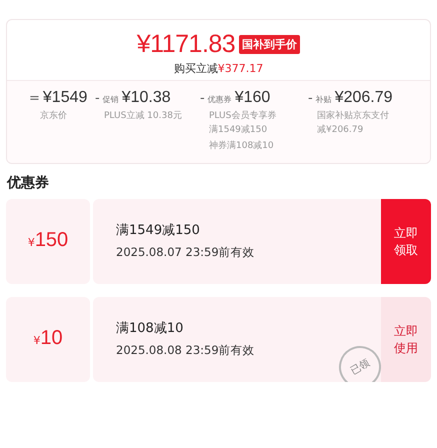  Describe the element at coordinates (53, 116) in the screenshot. I see `price-item-note: 京东价` at that location.